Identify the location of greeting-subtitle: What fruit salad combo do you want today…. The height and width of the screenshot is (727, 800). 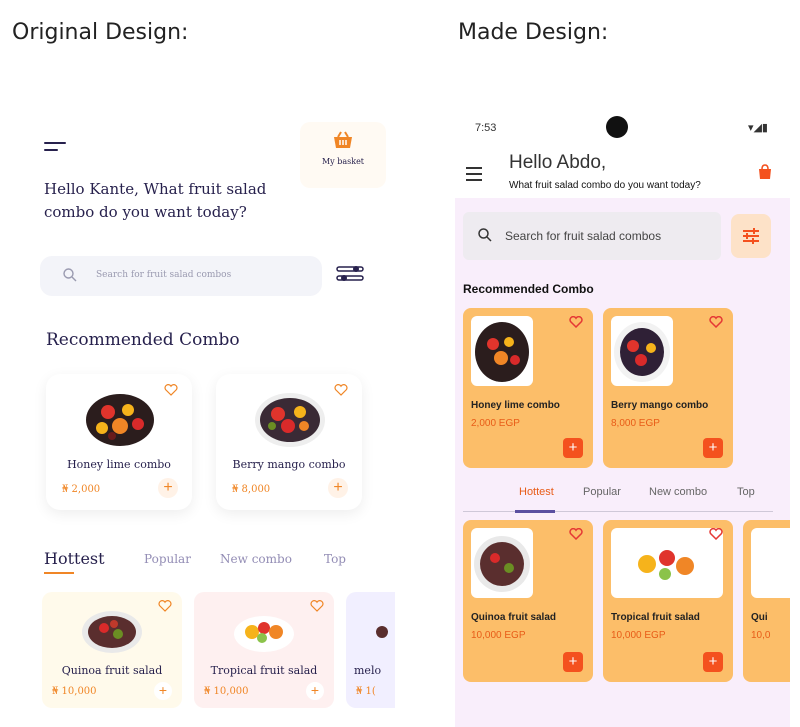
(605, 185).